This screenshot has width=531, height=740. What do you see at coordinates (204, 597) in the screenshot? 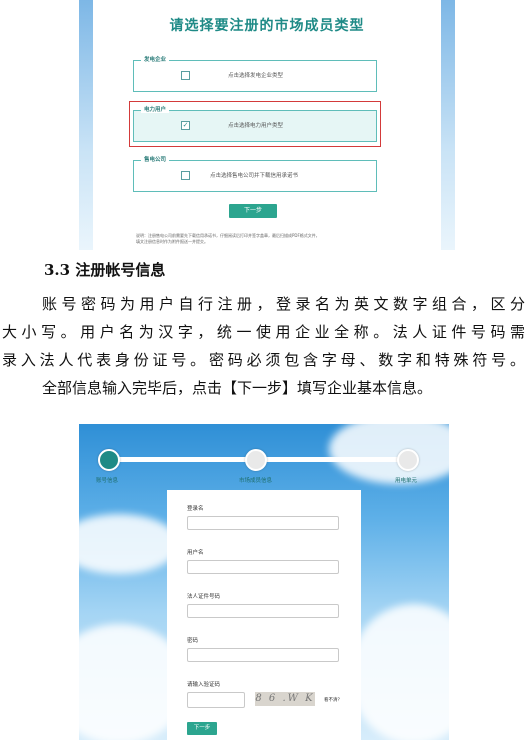
I see `legal-id-label: 法人证件号码` at bounding box center [204, 597].